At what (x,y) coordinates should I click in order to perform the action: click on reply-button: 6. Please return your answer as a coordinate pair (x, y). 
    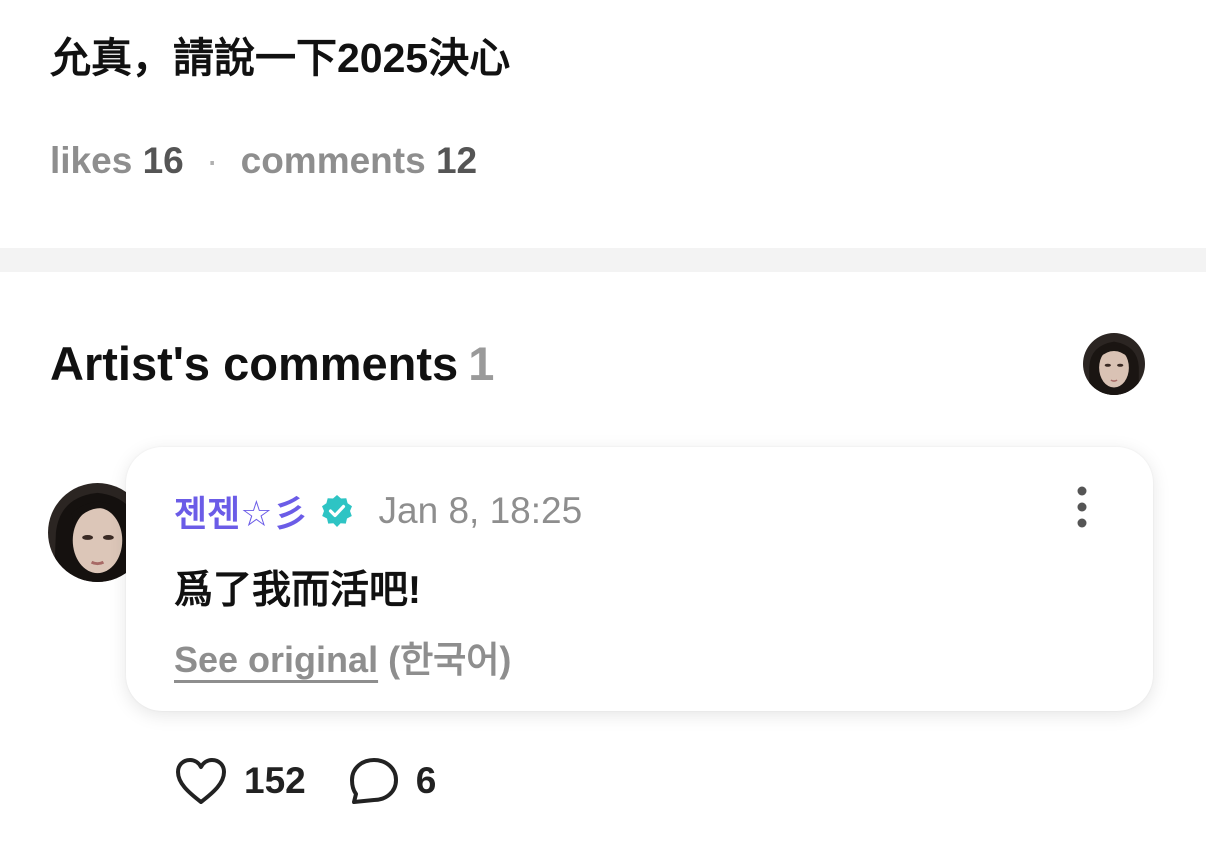
    Looking at the image, I should click on (392, 781).